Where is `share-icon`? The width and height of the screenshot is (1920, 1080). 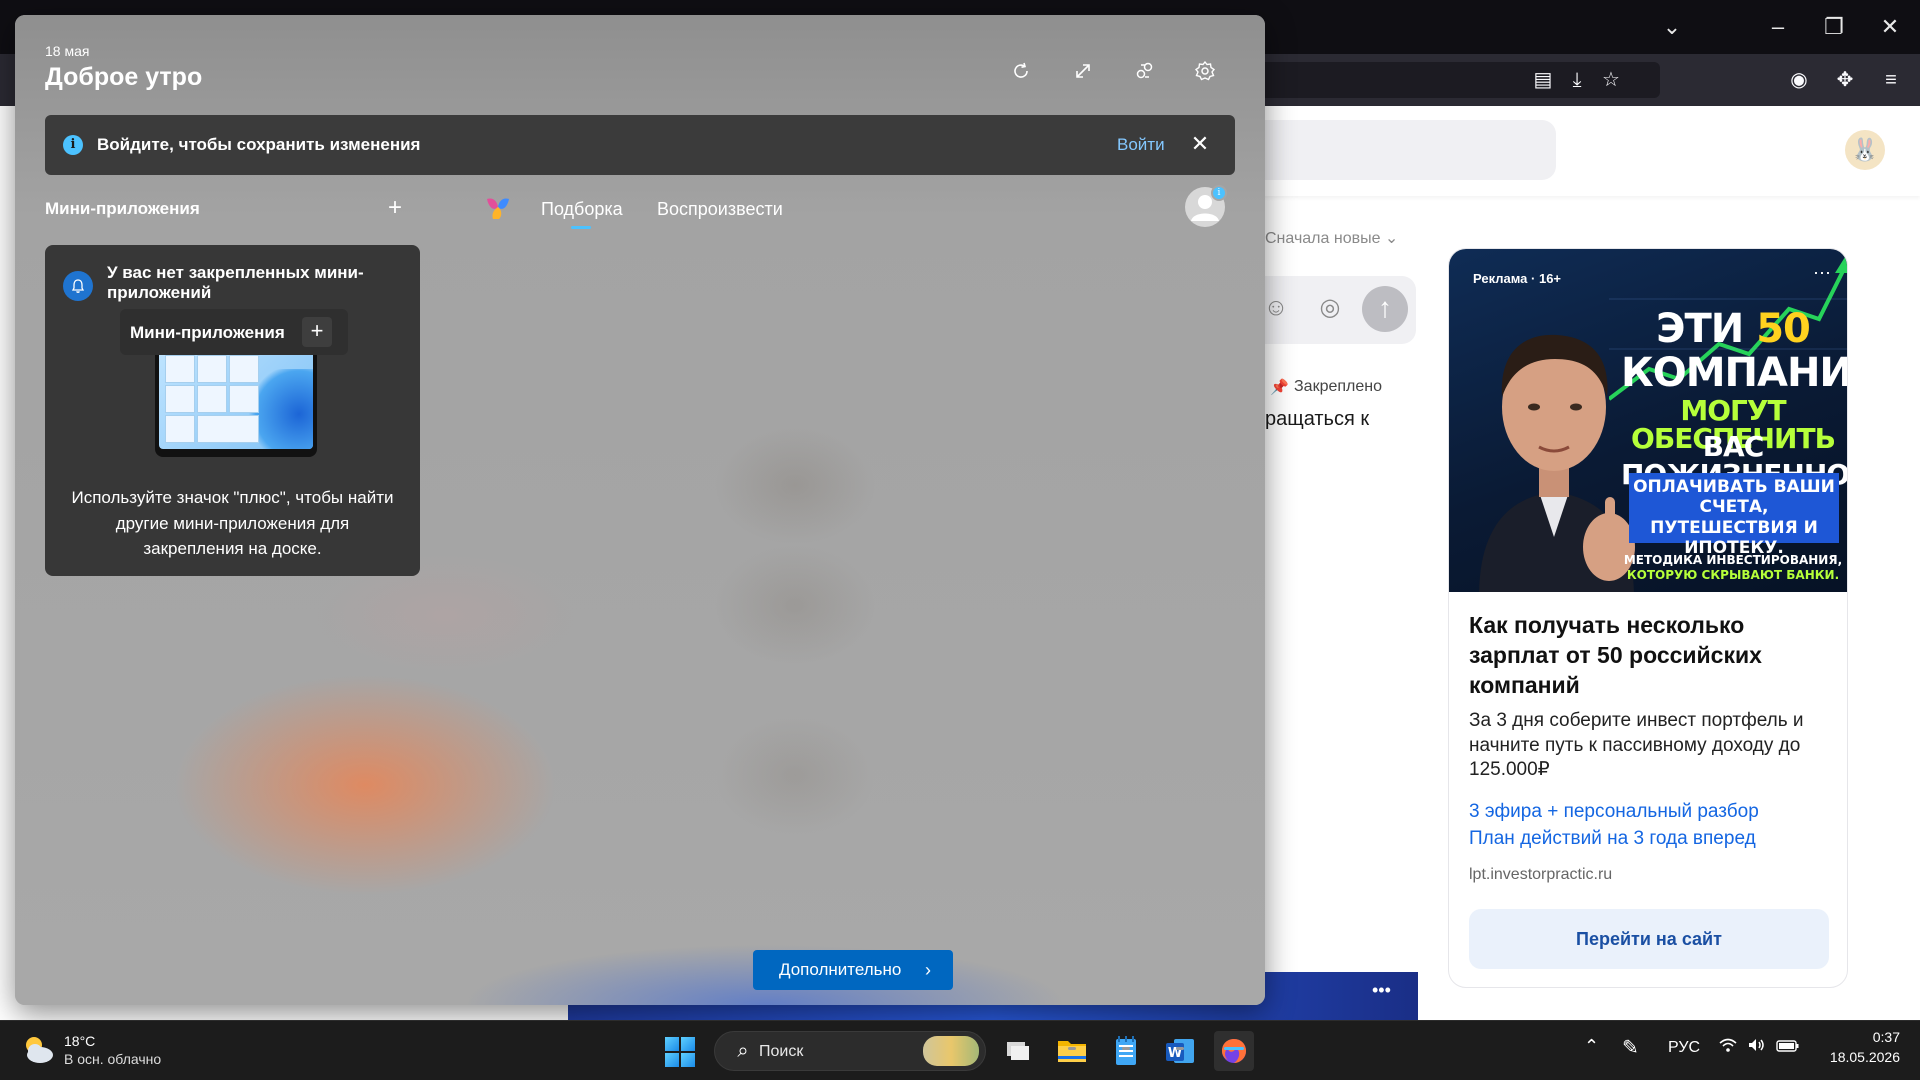 share-icon is located at coordinates (1145, 71).